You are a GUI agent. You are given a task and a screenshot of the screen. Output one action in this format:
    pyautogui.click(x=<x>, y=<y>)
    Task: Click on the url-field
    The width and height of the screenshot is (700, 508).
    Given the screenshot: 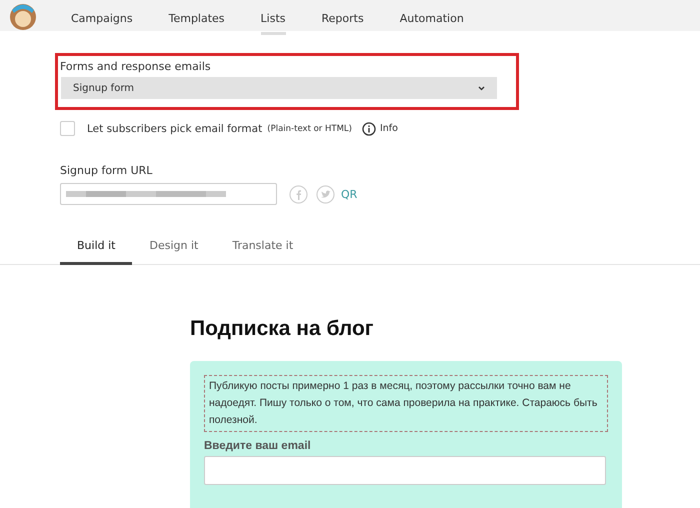 What is the action you would take?
    pyautogui.click(x=168, y=194)
    